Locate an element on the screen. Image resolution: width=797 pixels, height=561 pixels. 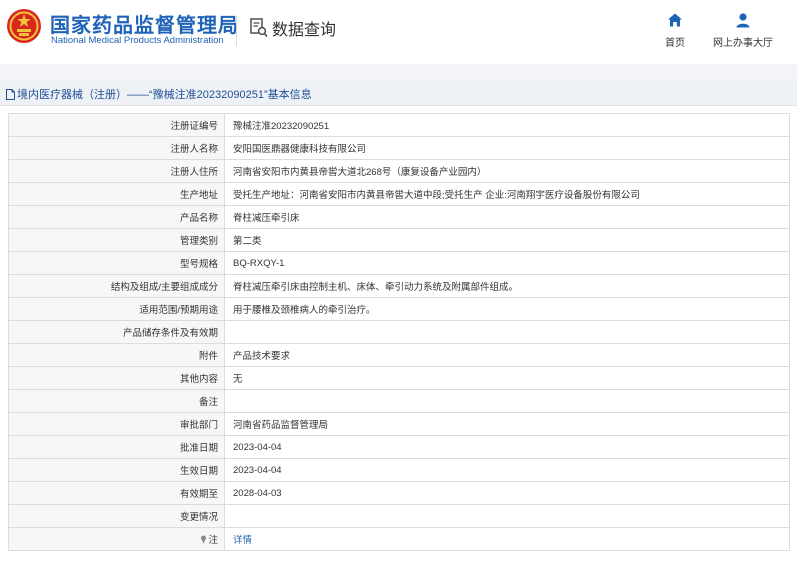
table-row: 生效日期 2023-04-04 is located at coordinates (399, 470).